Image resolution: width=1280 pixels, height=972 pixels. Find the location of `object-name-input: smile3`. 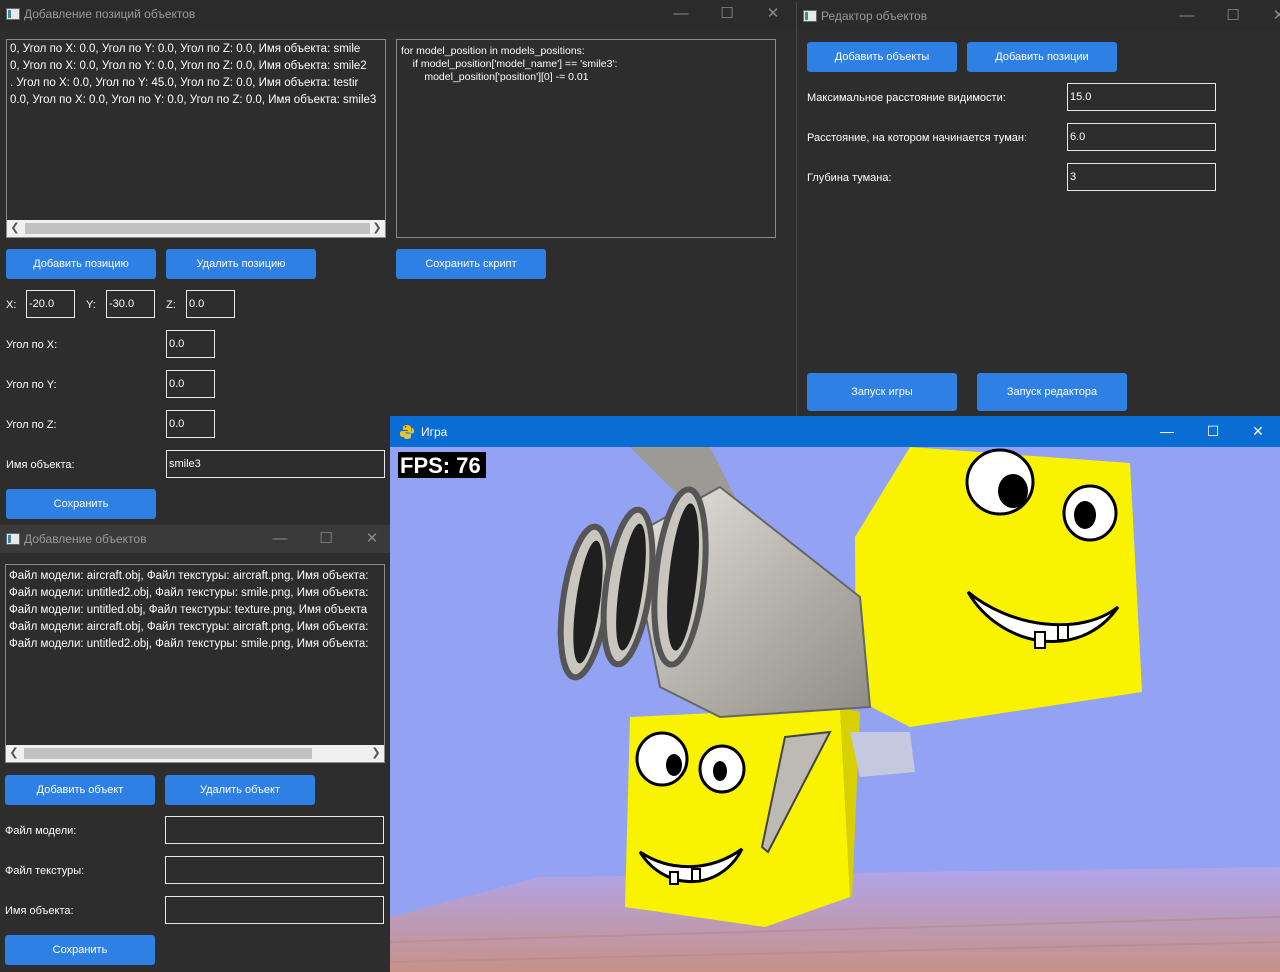

object-name-input: smile3 is located at coordinates (275, 464).